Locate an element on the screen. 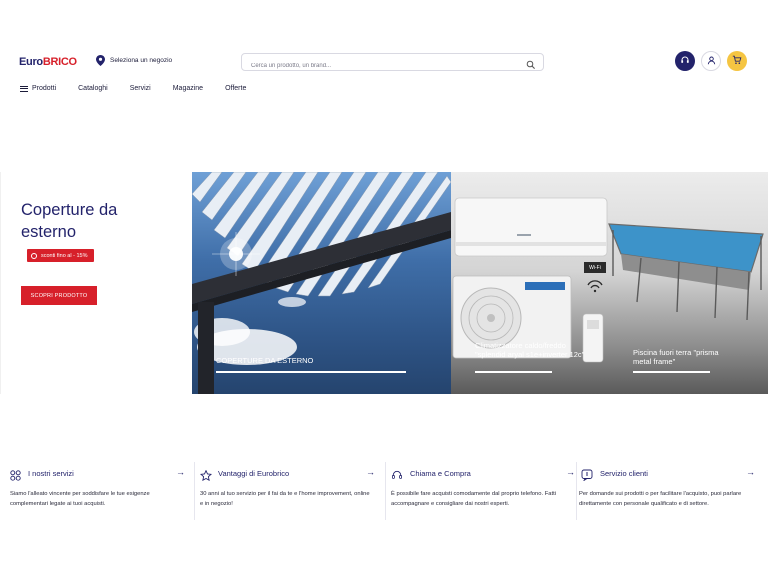 The width and height of the screenshot is (768, 576). nav-item-prodotti: Prodotti is located at coordinates (38, 88).